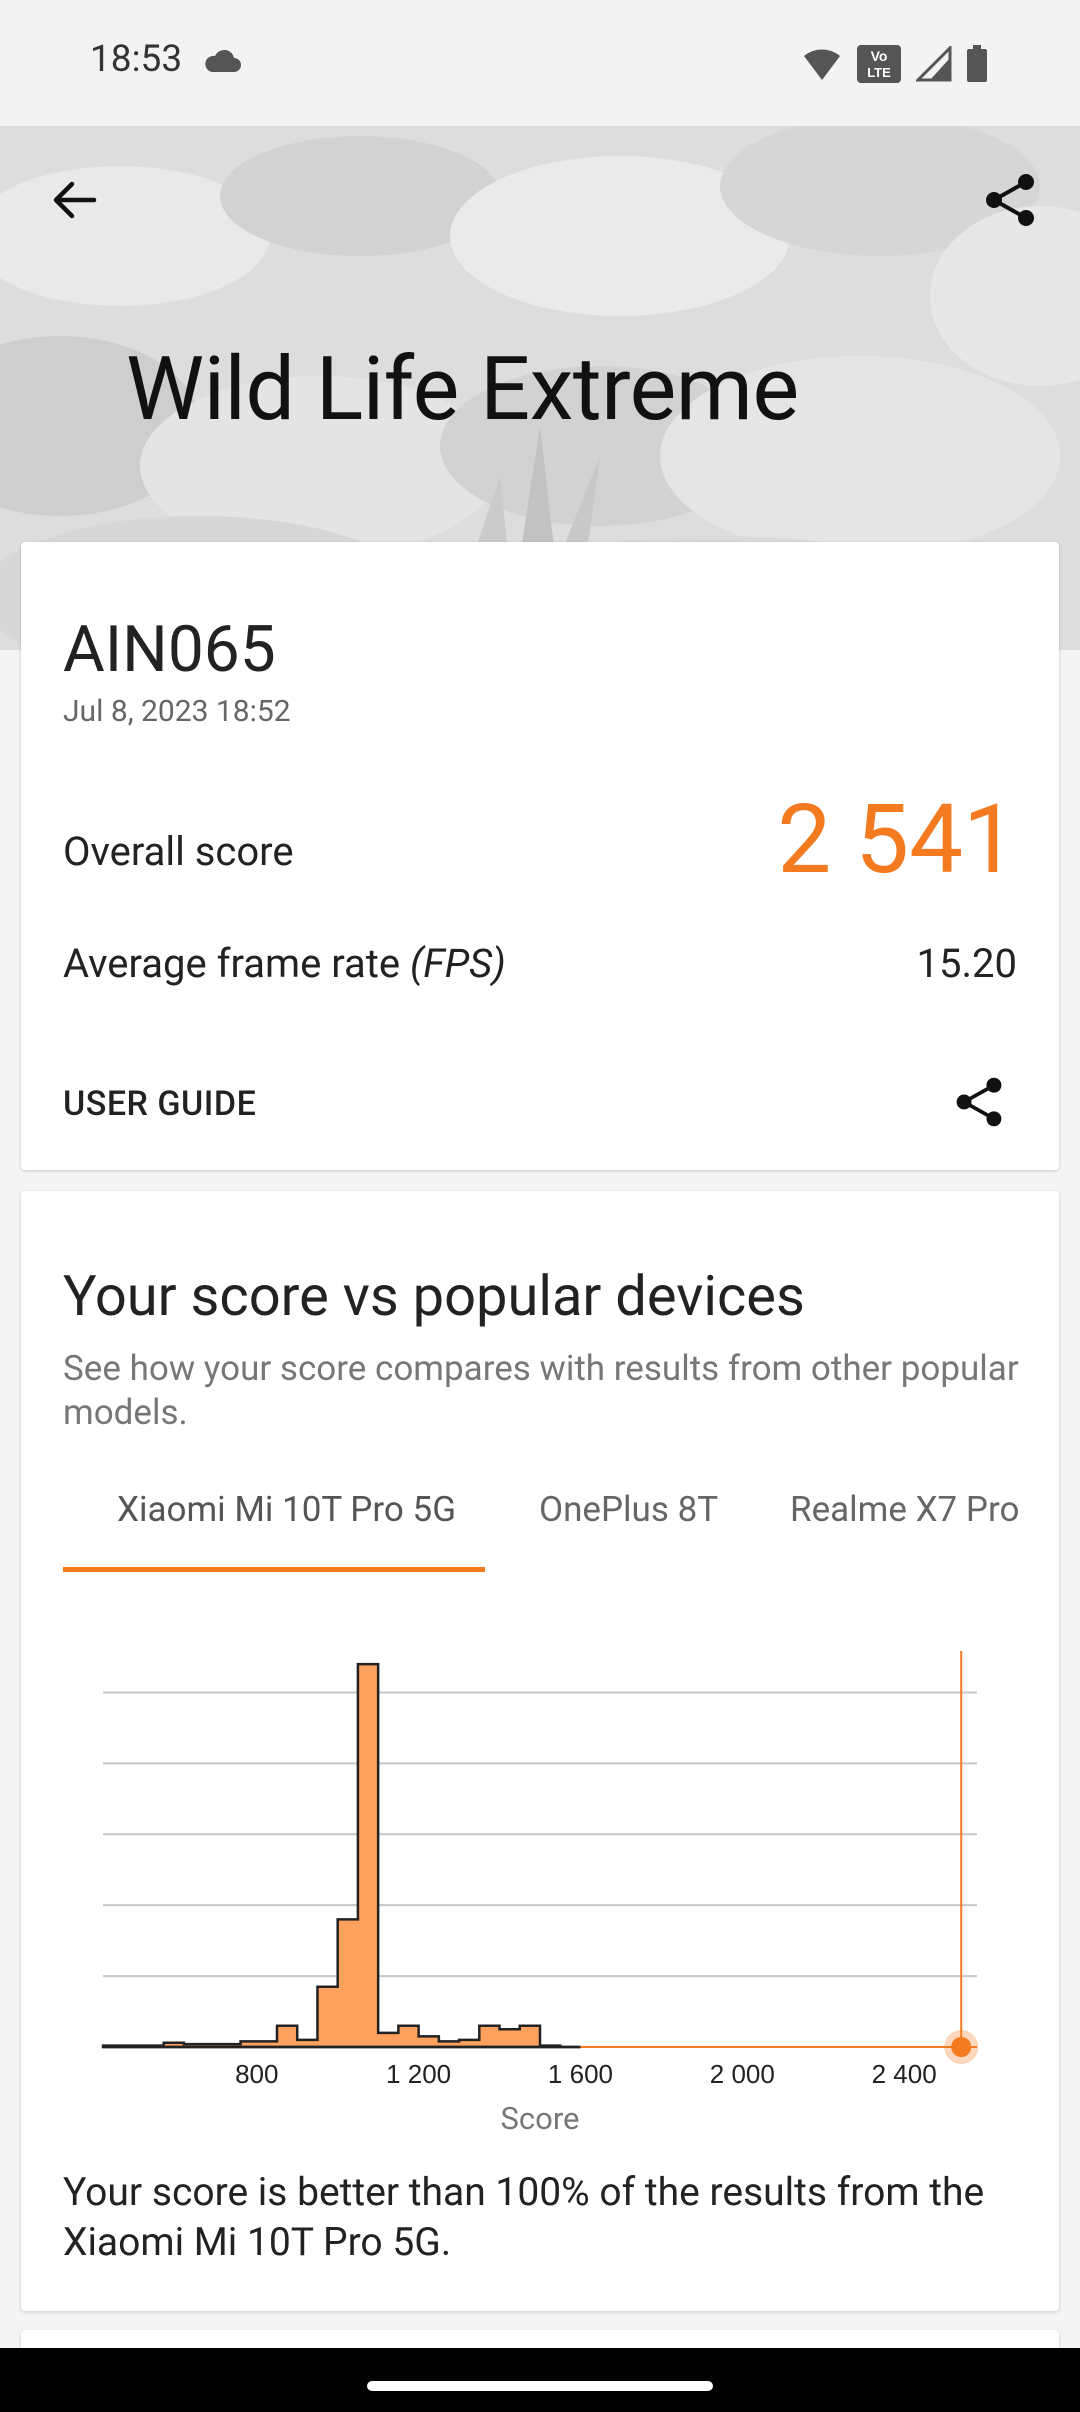 The image size is (1080, 2412). I want to click on page-title: Wild Life Extreme, so click(462, 389).